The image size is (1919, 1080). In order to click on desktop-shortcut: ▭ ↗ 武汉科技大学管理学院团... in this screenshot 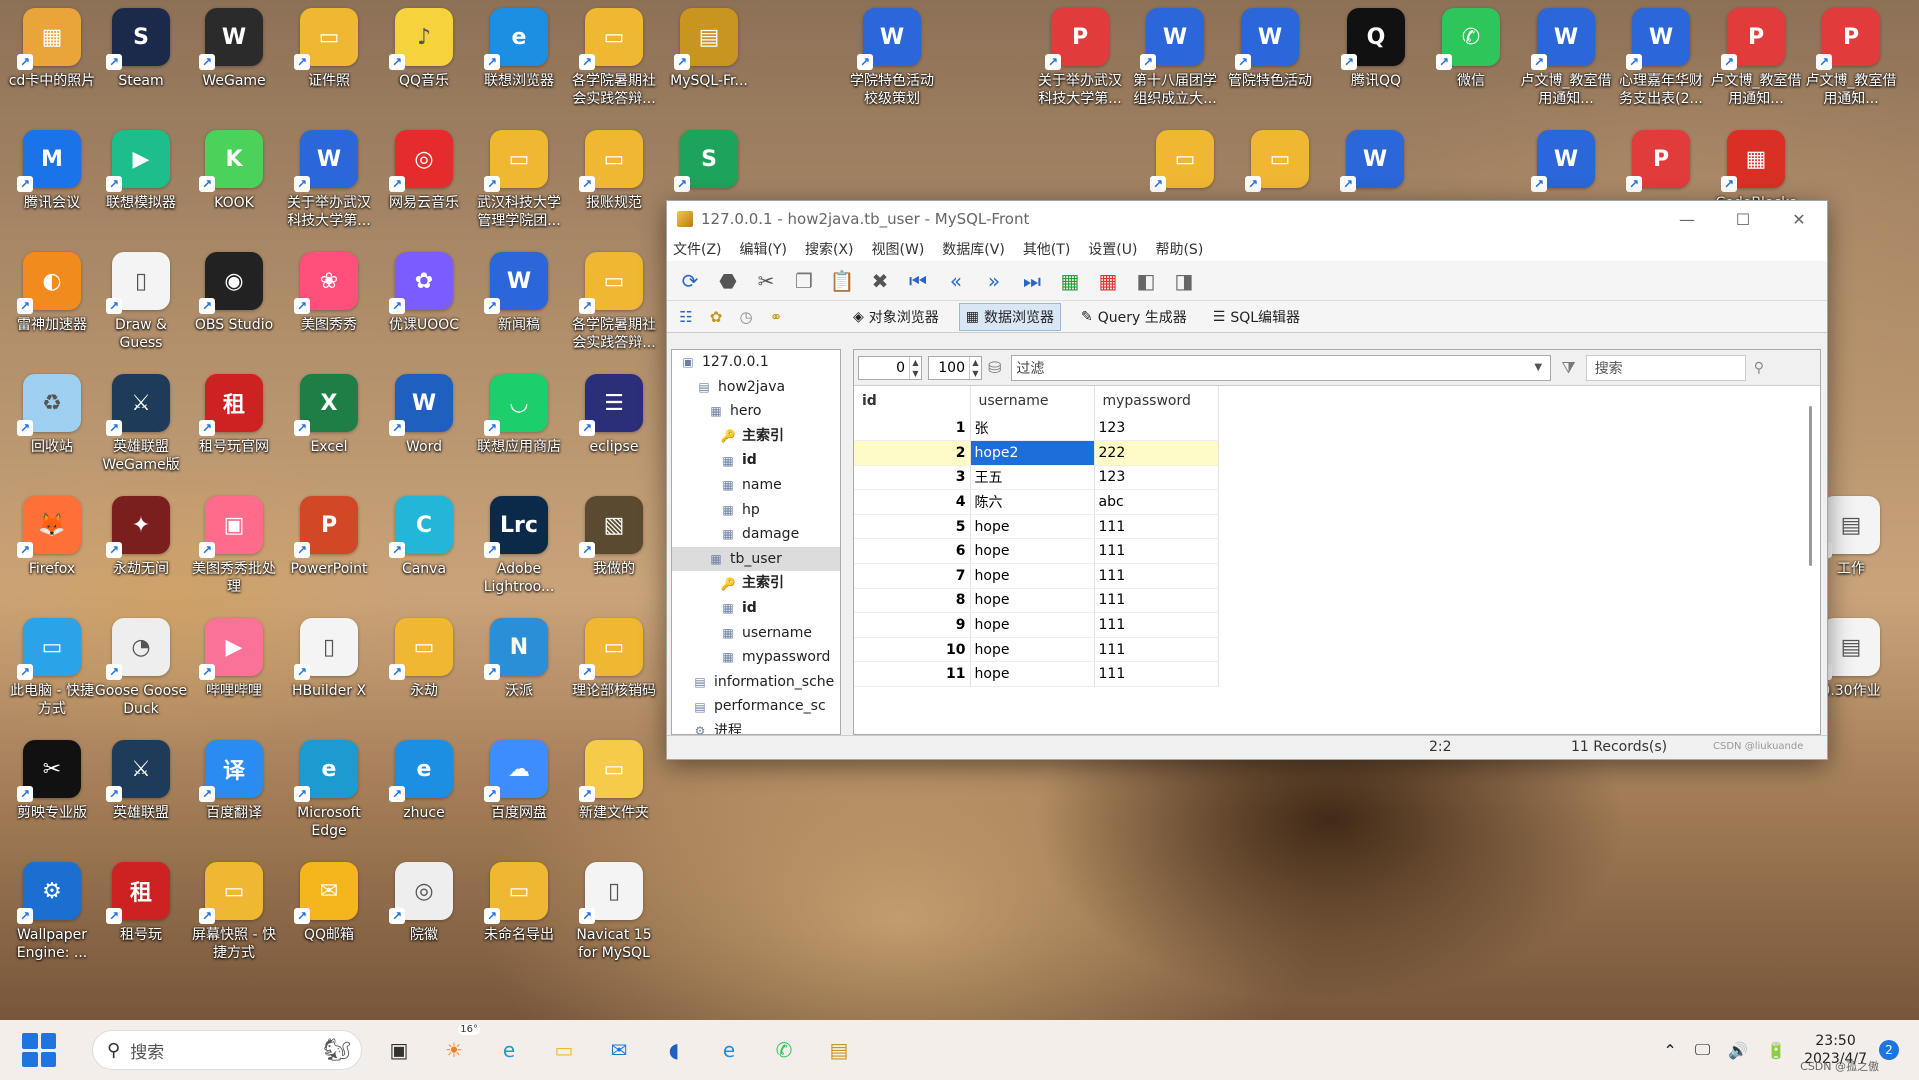, I will do `click(519, 178)`.